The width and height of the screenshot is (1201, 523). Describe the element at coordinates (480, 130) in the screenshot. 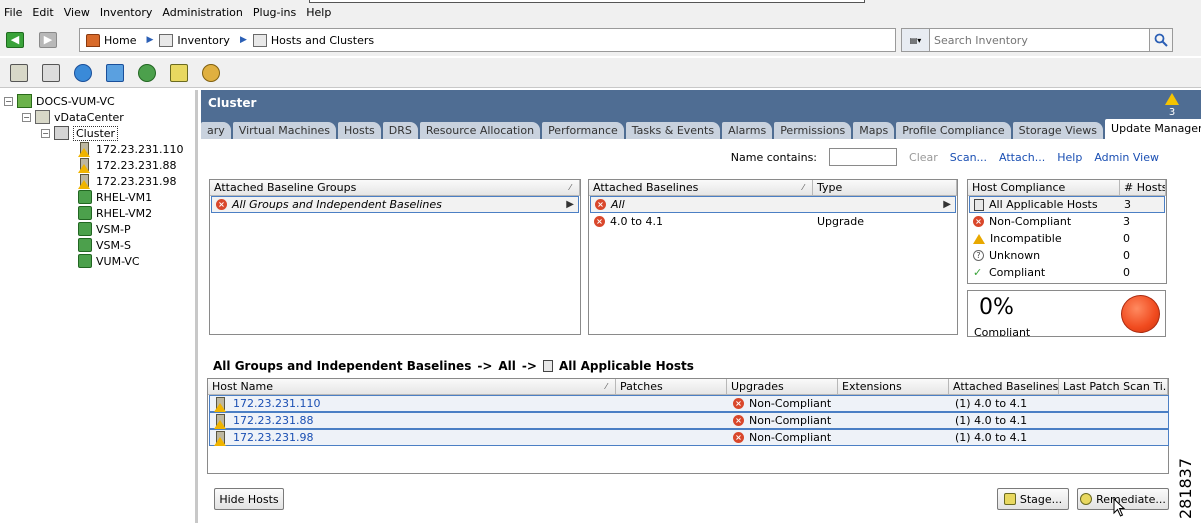

I see `tab-resource-allocation: Resource Allocation` at that location.